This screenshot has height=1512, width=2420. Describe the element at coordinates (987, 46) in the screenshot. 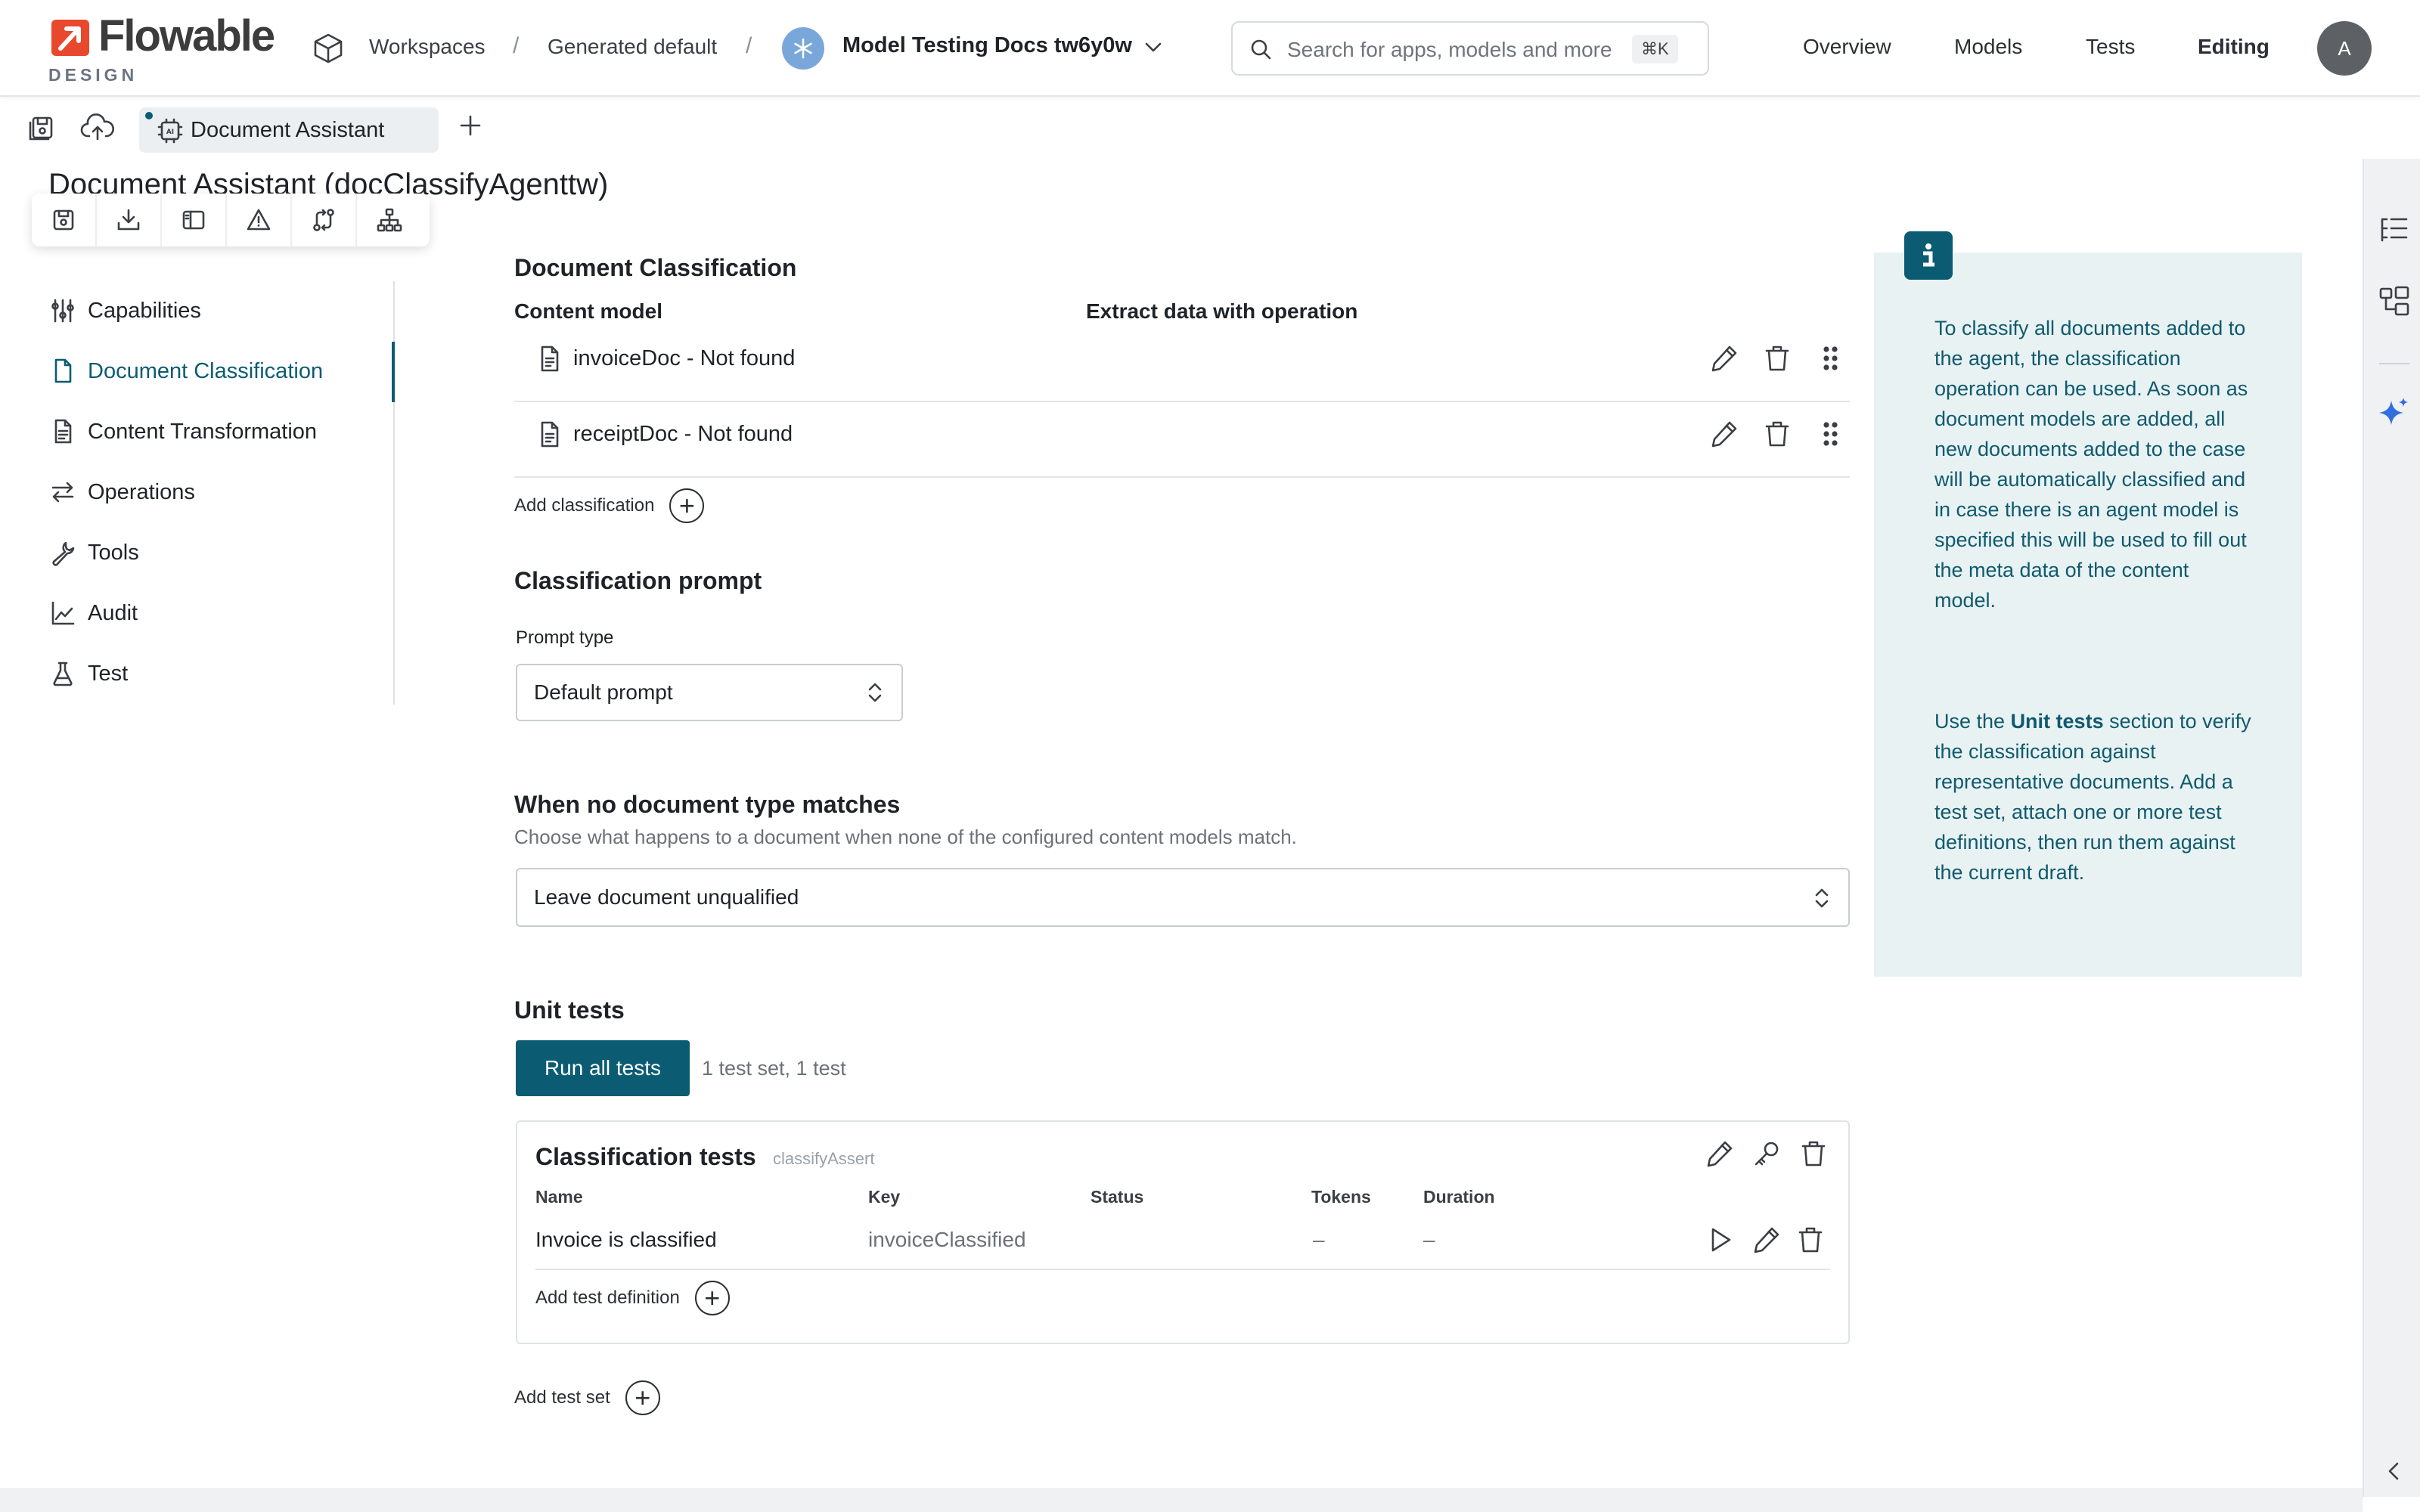

I see `breadcrumb-app: Model Testing Docs tw6y0w` at that location.